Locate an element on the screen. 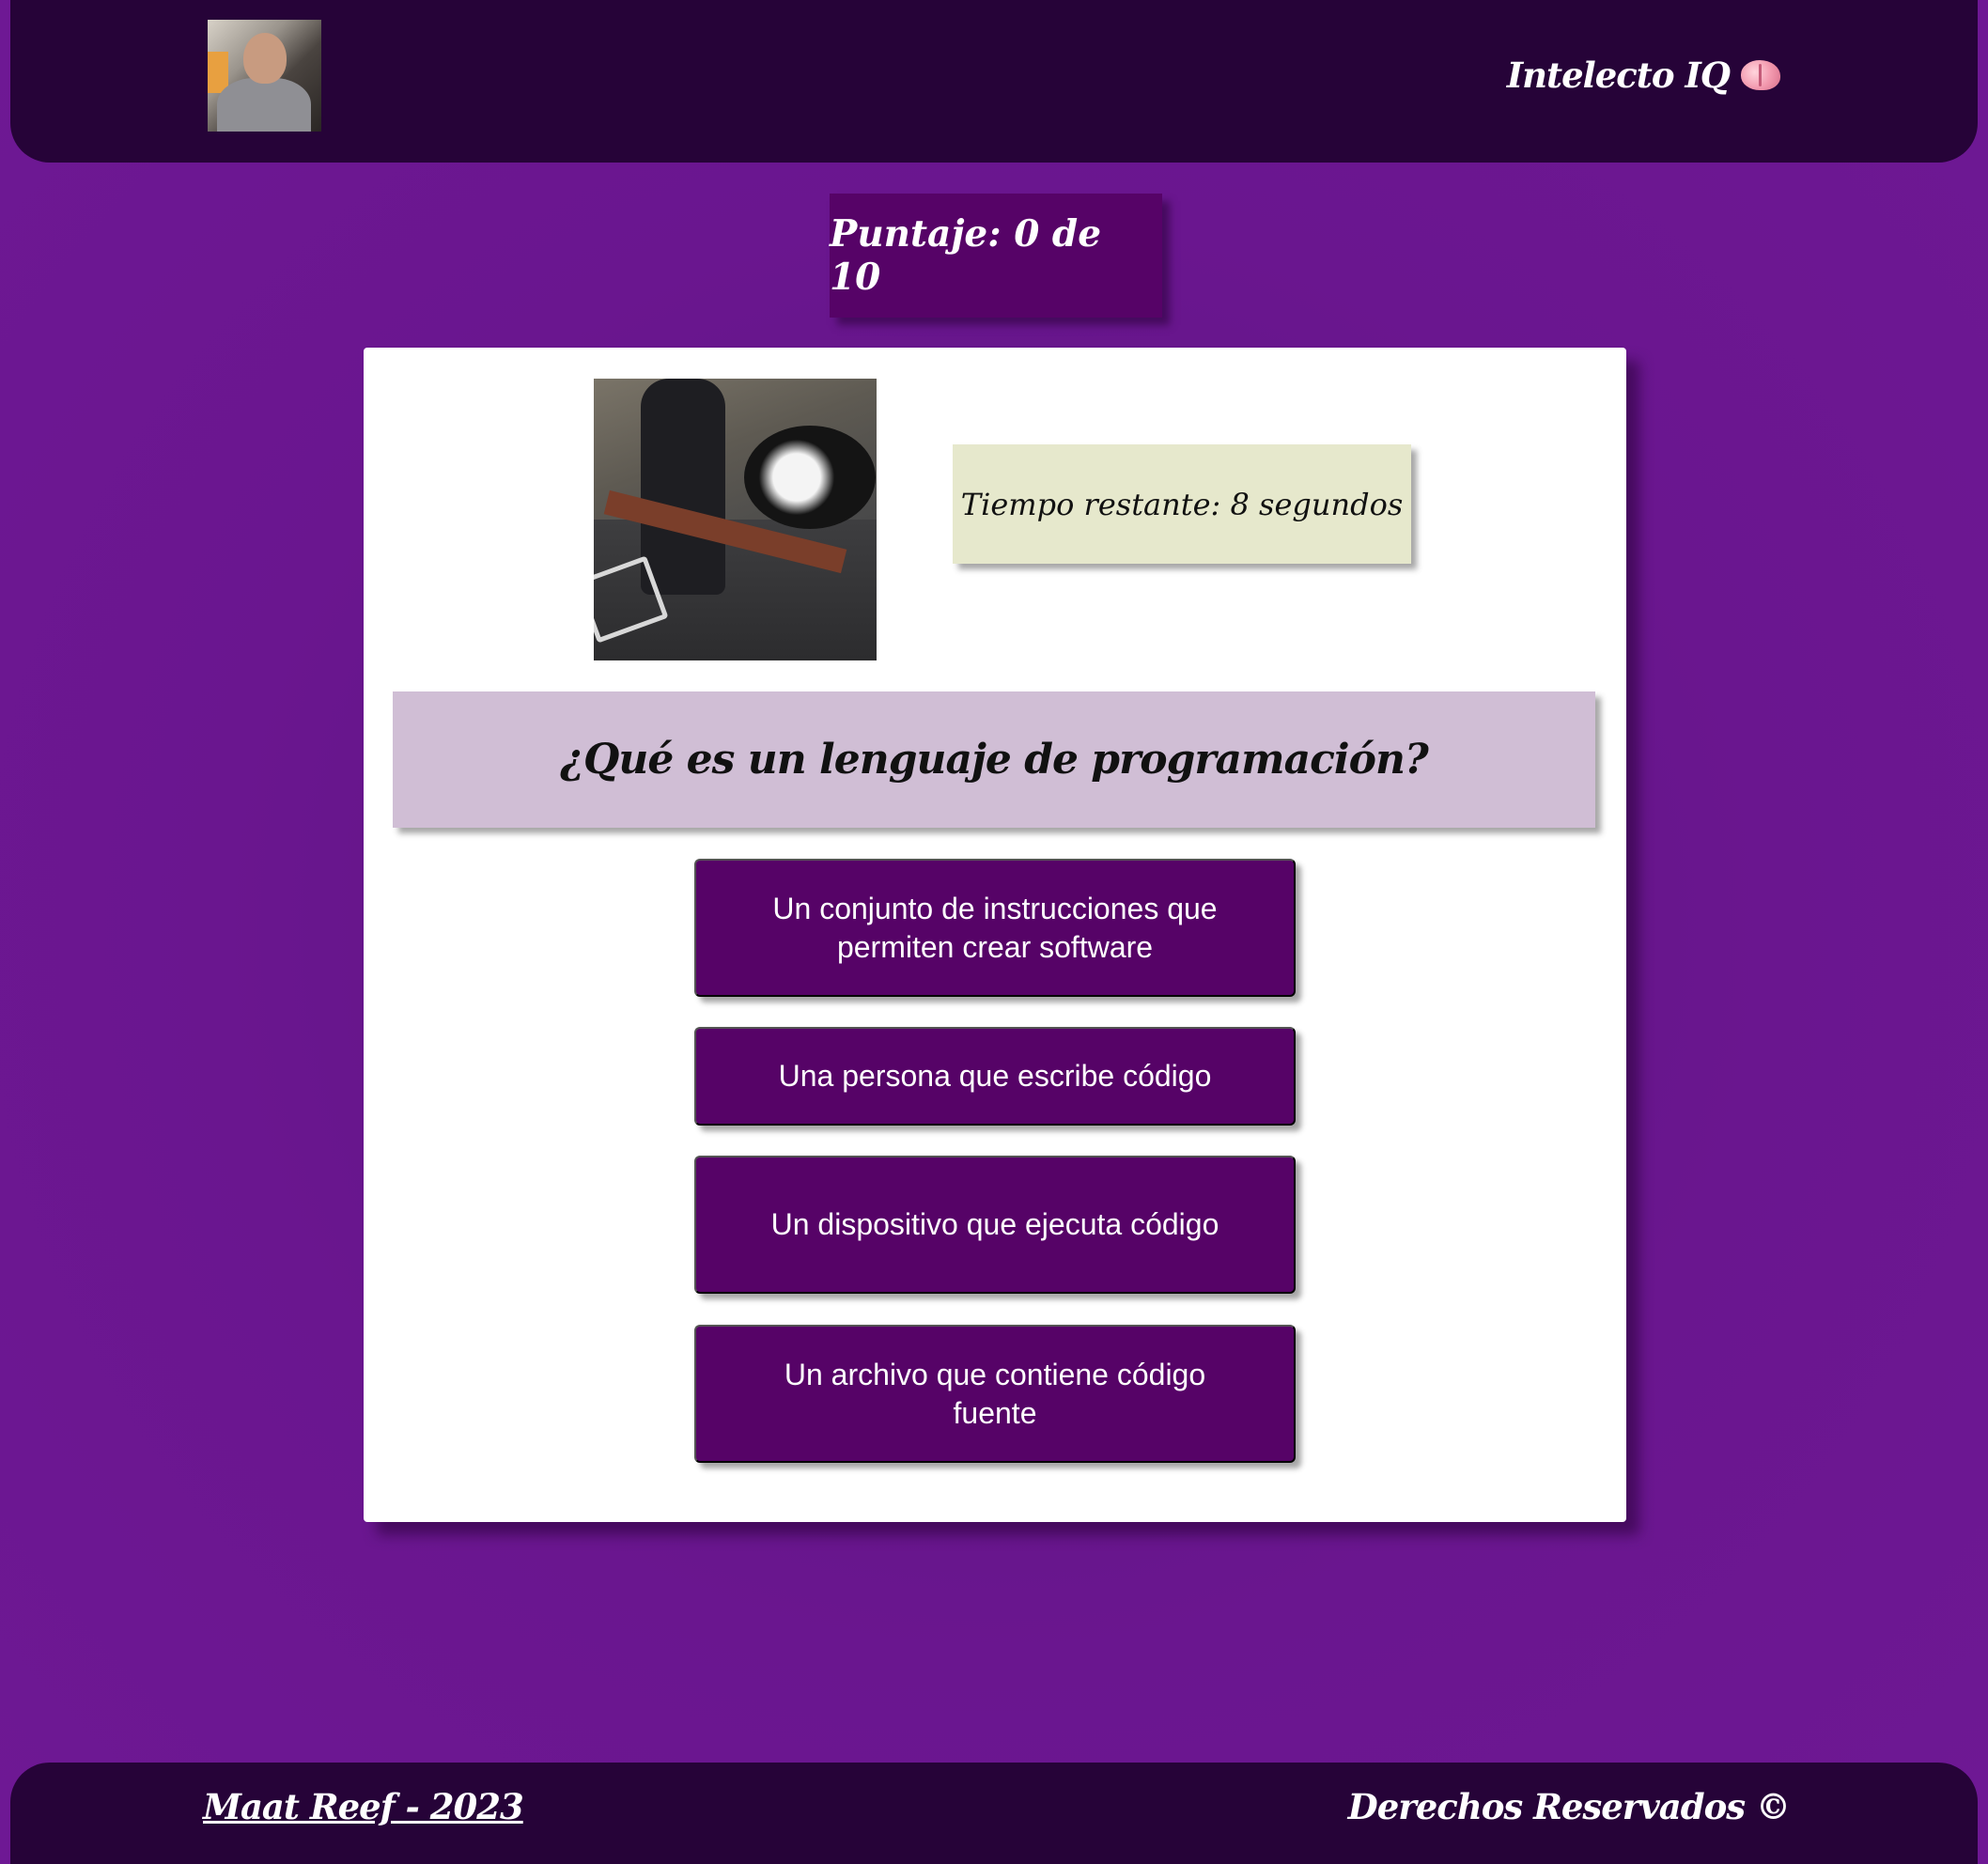 The height and width of the screenshot is (1864, 1988). user-avatar is located at coordinates (264, 76).